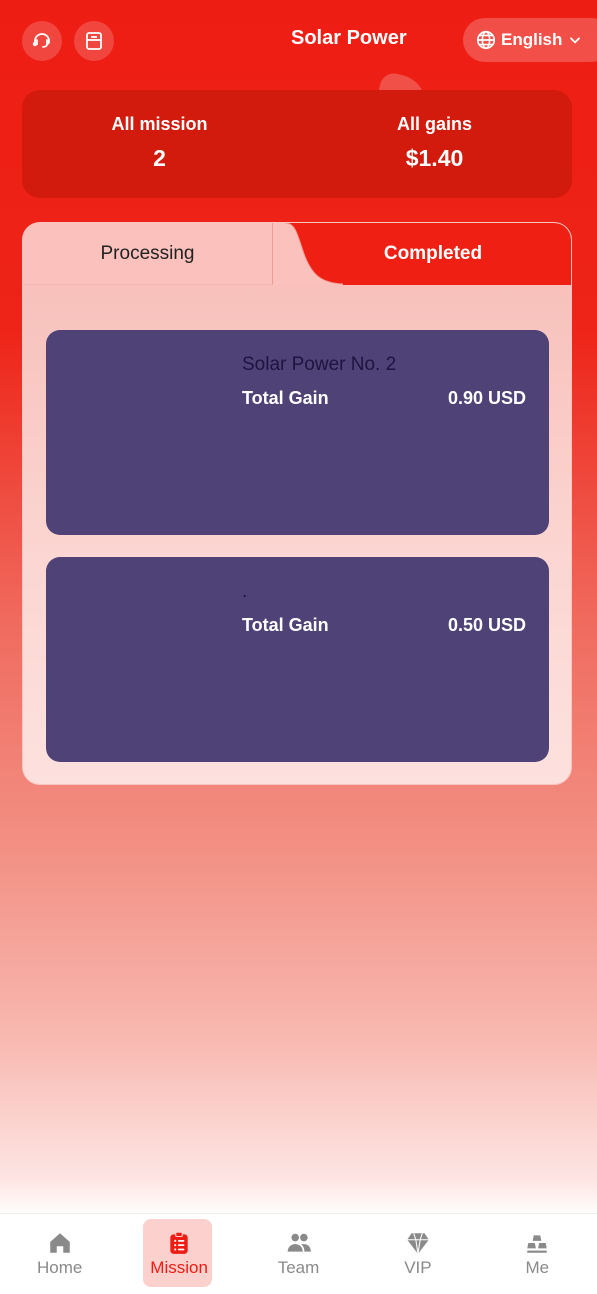  What do you see at coordinates (537, 1254) in the screenshot?
I see `nav-item-me: Me` at bounding box center [537, 1254].